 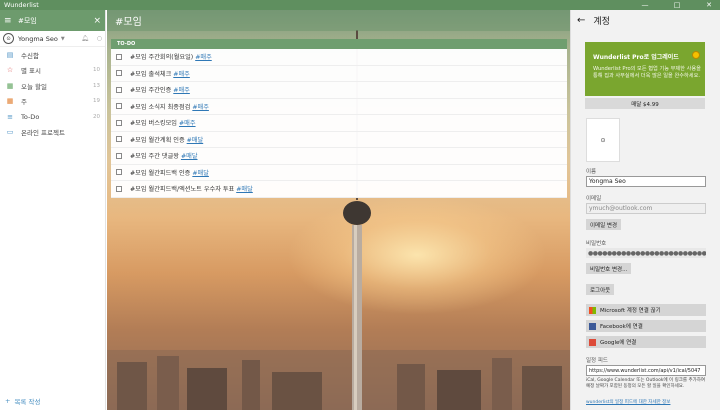 I want to click on minimize-button: —, so click(x=645, y=5).